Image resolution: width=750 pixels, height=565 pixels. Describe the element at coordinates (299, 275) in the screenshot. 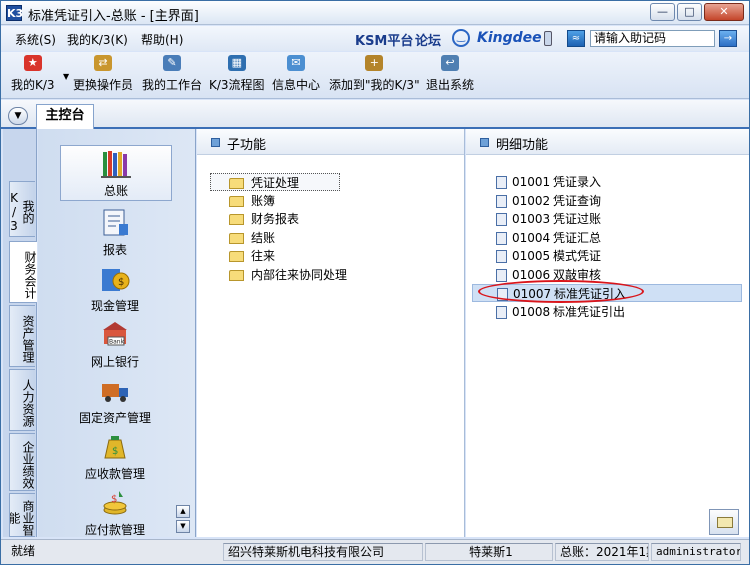

I see `sub-function-label: 内部往来协同处理` at that location.